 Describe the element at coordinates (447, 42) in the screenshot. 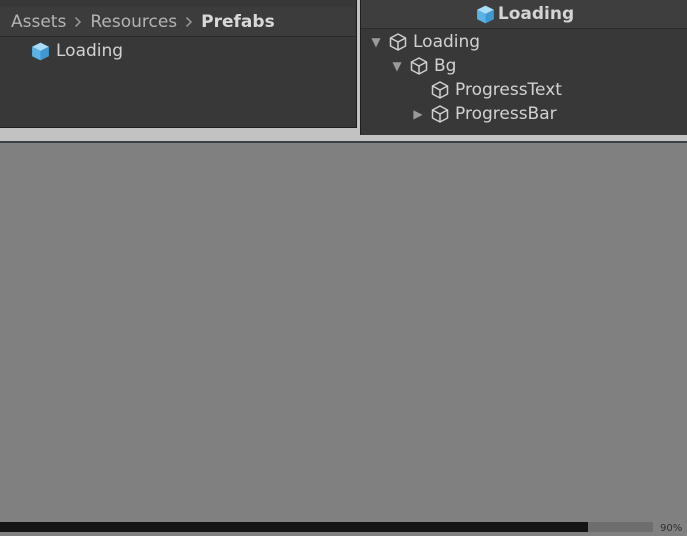

I see `hierarchy-label: Loading` at that location.